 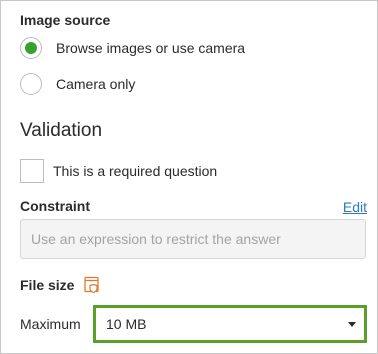 I want to click on maximum-file-size-select: 10 MB, so click(x=230, y=324).